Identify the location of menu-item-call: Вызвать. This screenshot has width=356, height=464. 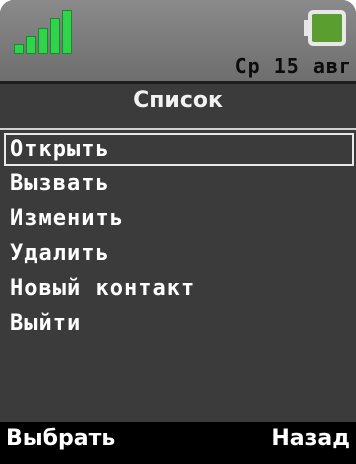
(178, 183).